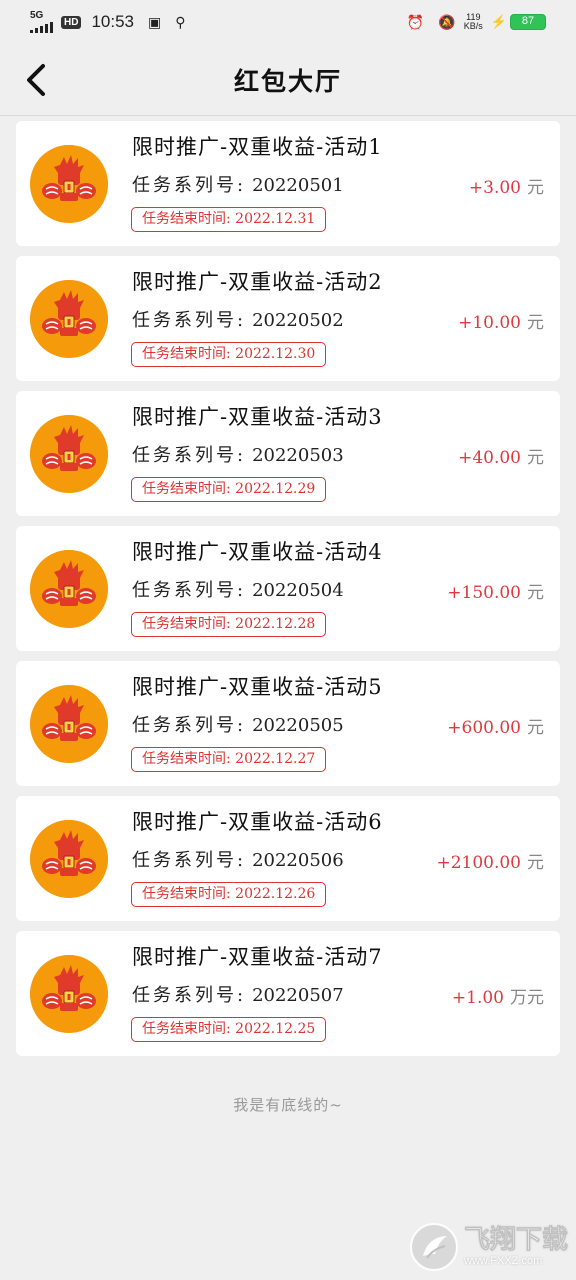  I want to click on hd-badge: HD, so click(71, 22).